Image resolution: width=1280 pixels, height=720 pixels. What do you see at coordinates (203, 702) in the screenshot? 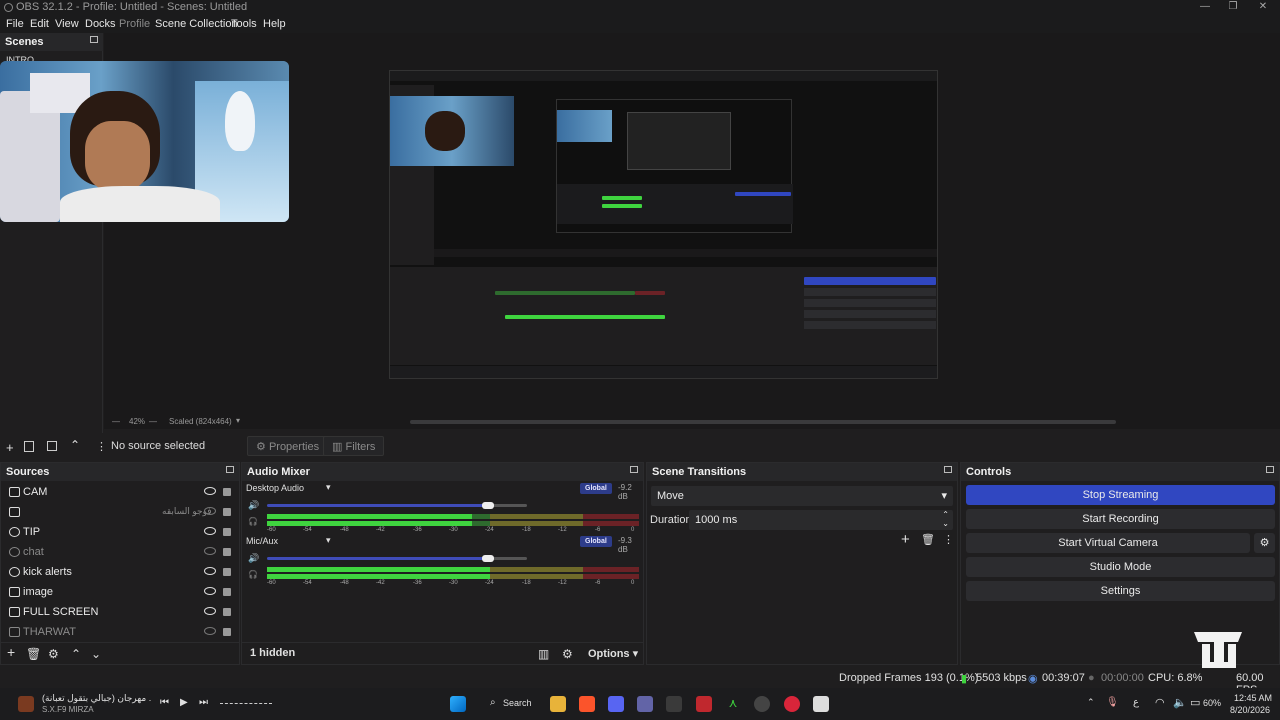
I see `next-track-icon: ⏭` at bounding box center [203, 702].